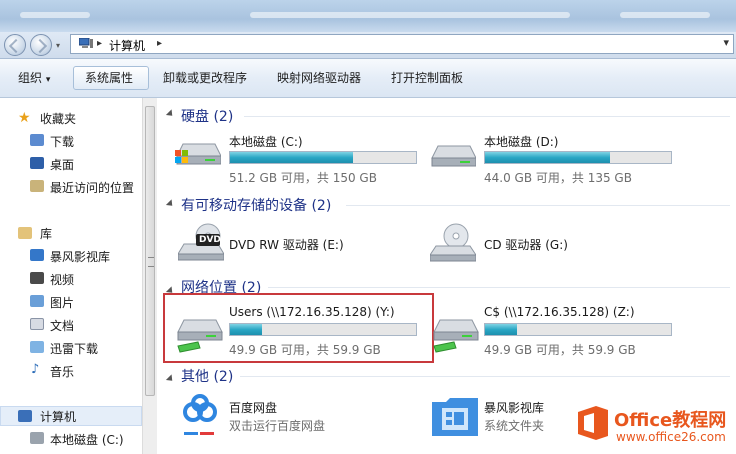 This screenshot has height=454, width=736. Describe the element at coordinates (80, 256) in the screenshot. I see `sidebar-item-storm-library: 暴风影视库` at that location.